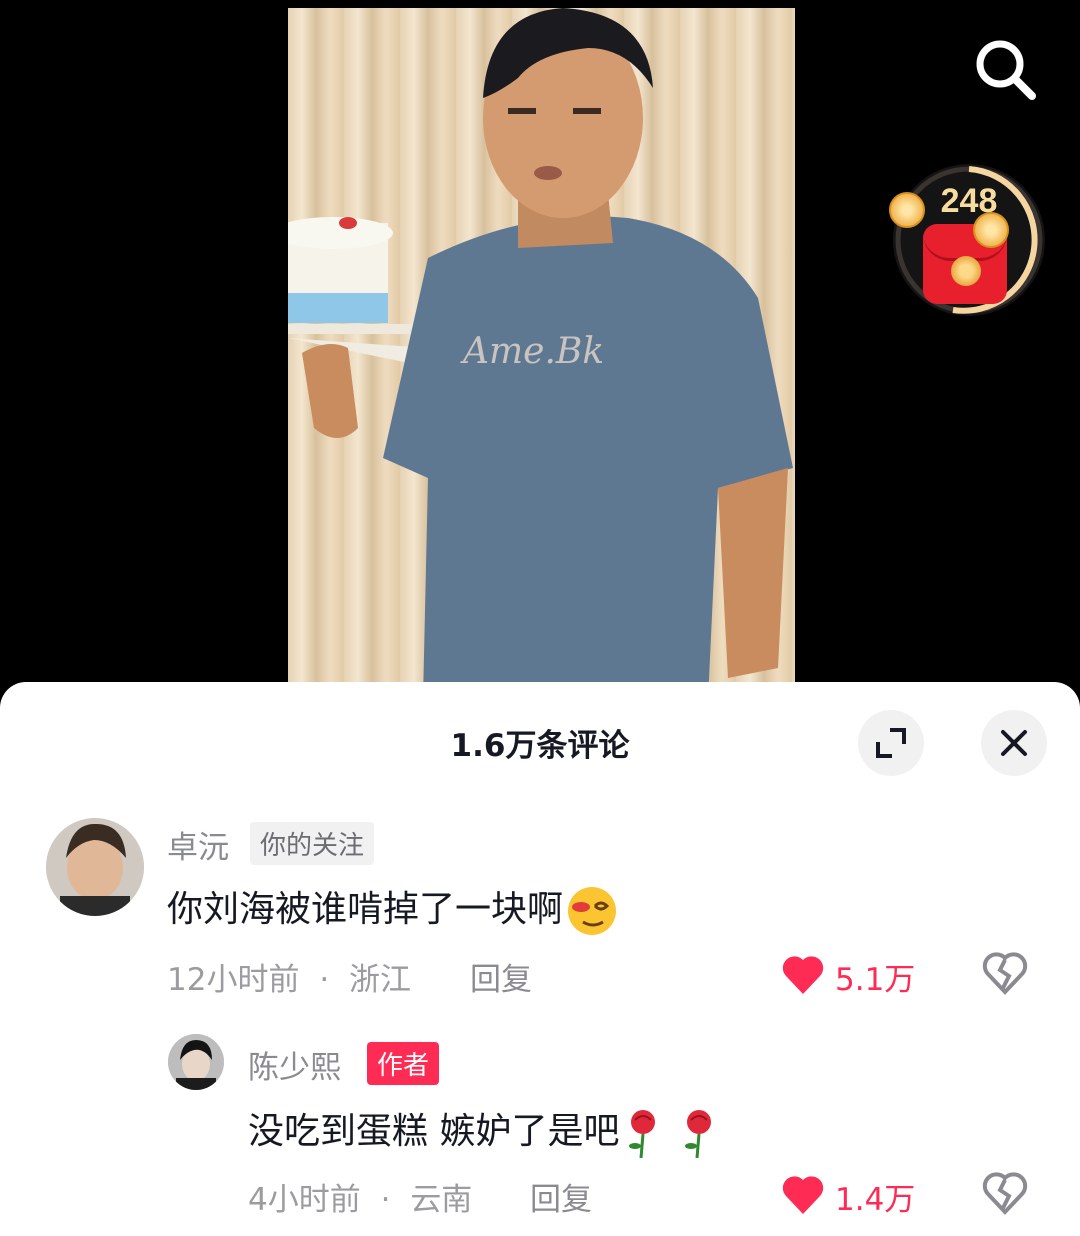 The image size is (1080, 1236). What do you see at coordinates (532, 351) in the screenshot?
I see `svg-text: Ame.Bk` at bounding box center [532, 351].